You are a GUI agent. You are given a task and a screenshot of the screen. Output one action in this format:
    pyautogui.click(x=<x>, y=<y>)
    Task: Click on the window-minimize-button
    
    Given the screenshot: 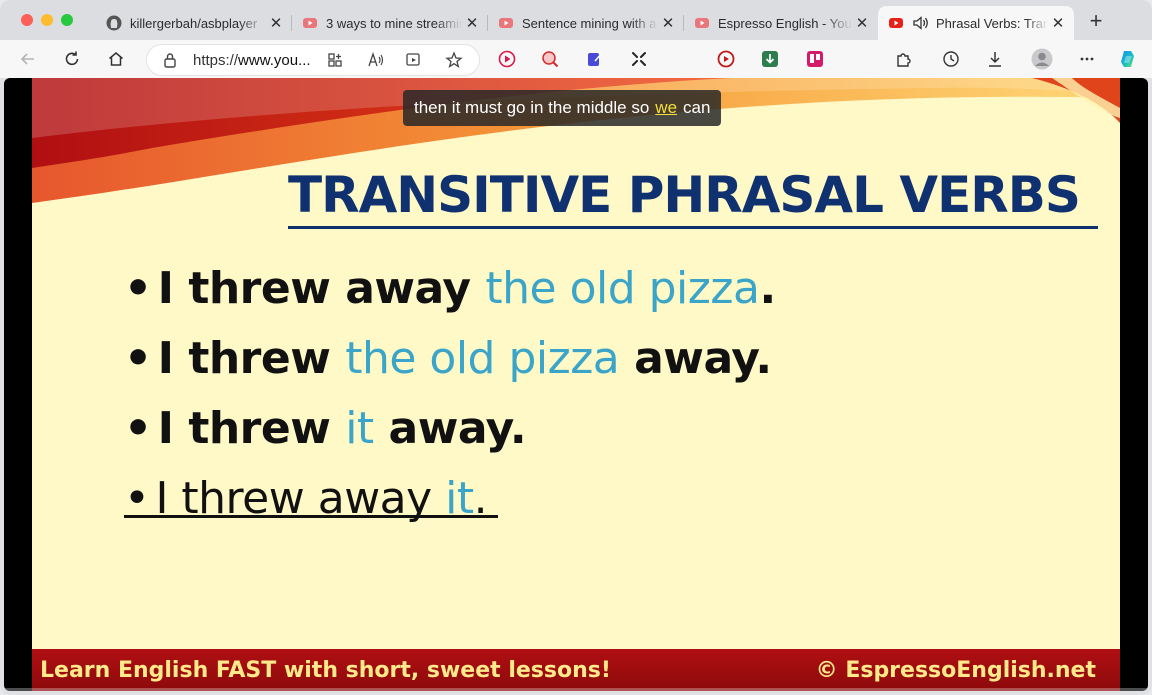 What is the action you would take?
    pyautogui.click(x=47, y=20)
    